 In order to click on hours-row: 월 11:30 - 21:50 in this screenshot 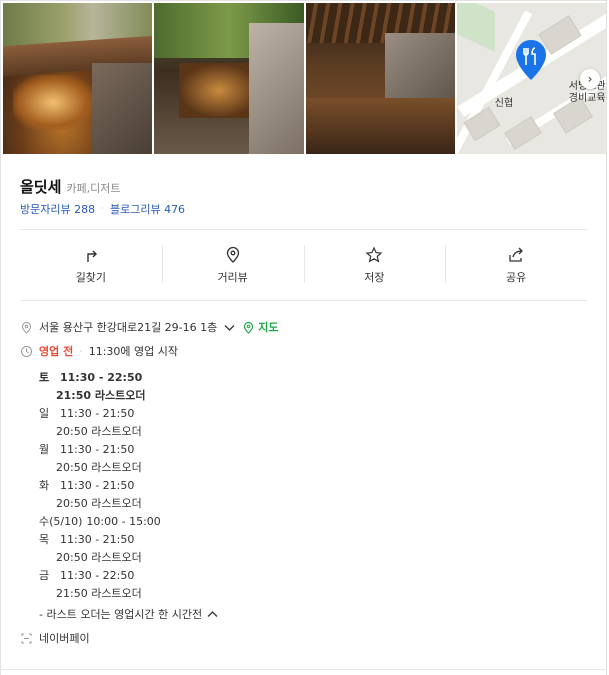, I will do `click(100, 450)`.